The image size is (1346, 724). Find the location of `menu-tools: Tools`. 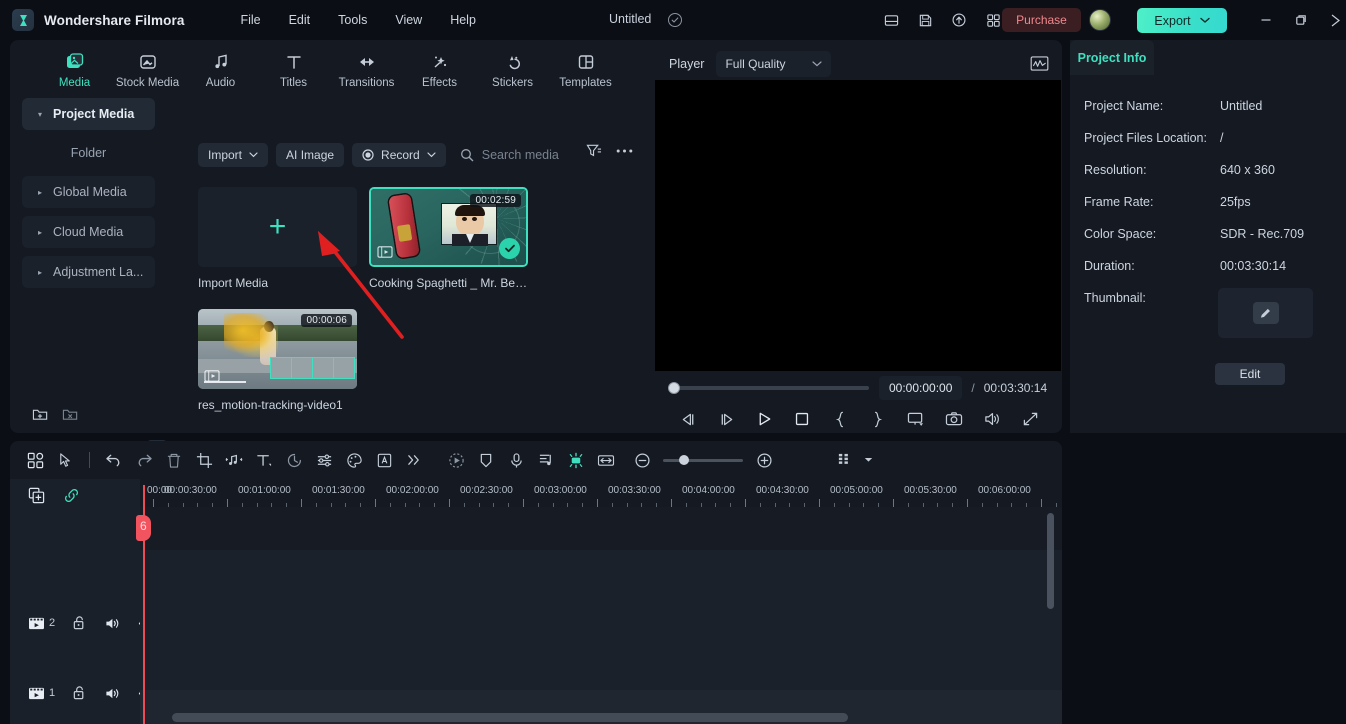

menu-tools: Tools is located at coordinates (352, 20).